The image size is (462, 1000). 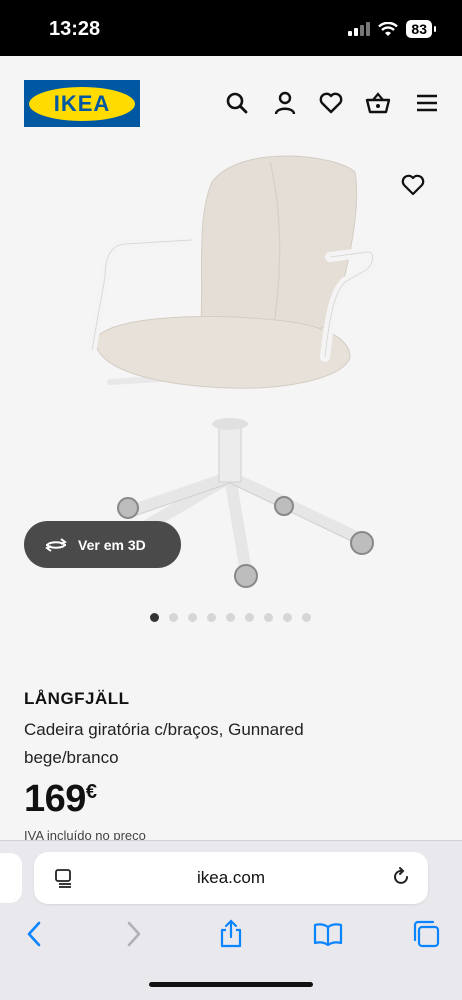 I want to click on price-value: 169, so click(x=55, y=799).